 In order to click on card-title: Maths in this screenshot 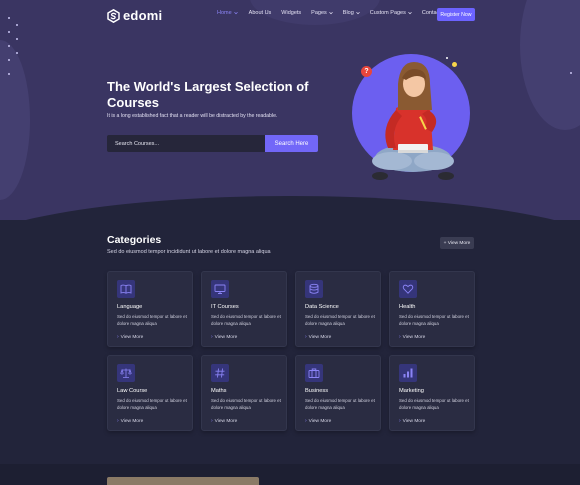, I will do `click(219, 391)`.